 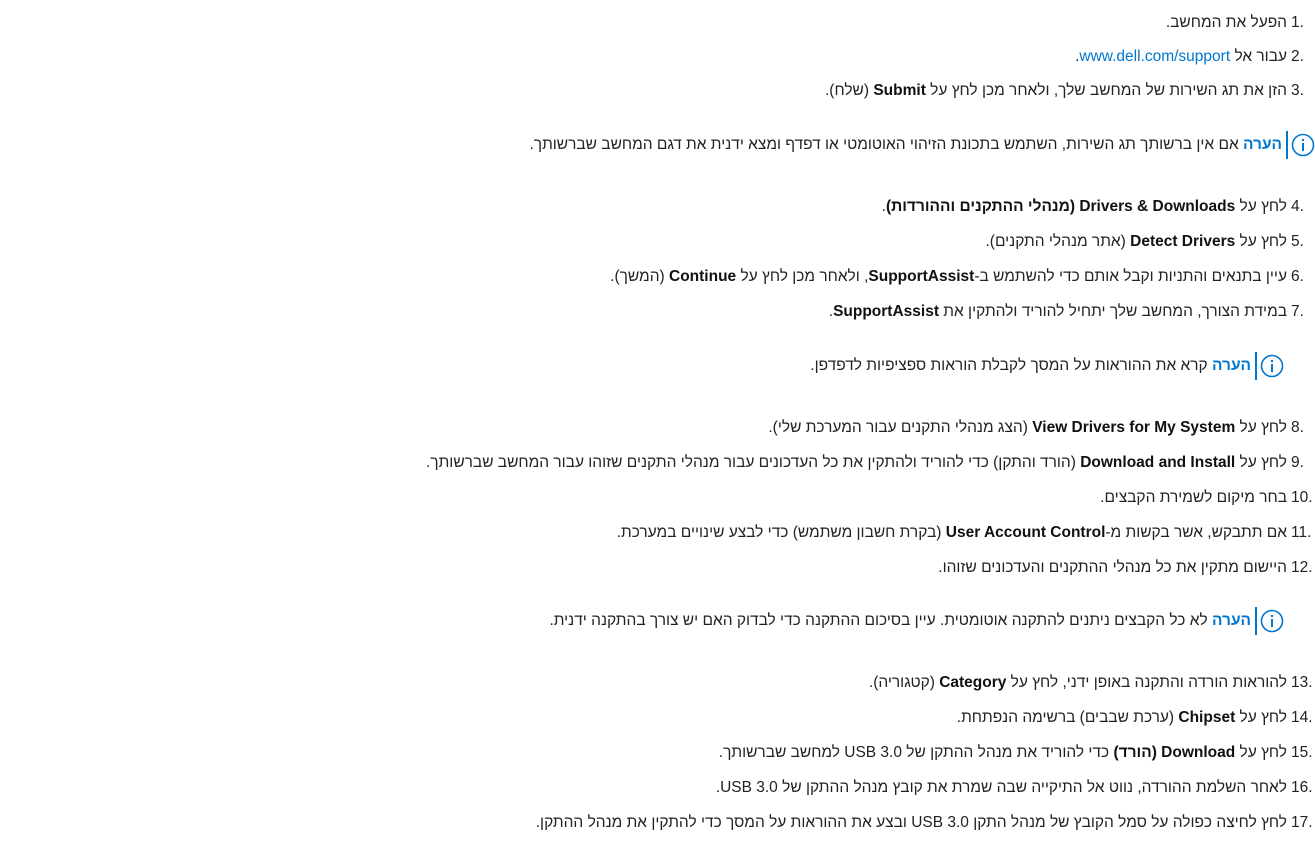 I want to click on step-number: 12., so click(x=1302, y=567).